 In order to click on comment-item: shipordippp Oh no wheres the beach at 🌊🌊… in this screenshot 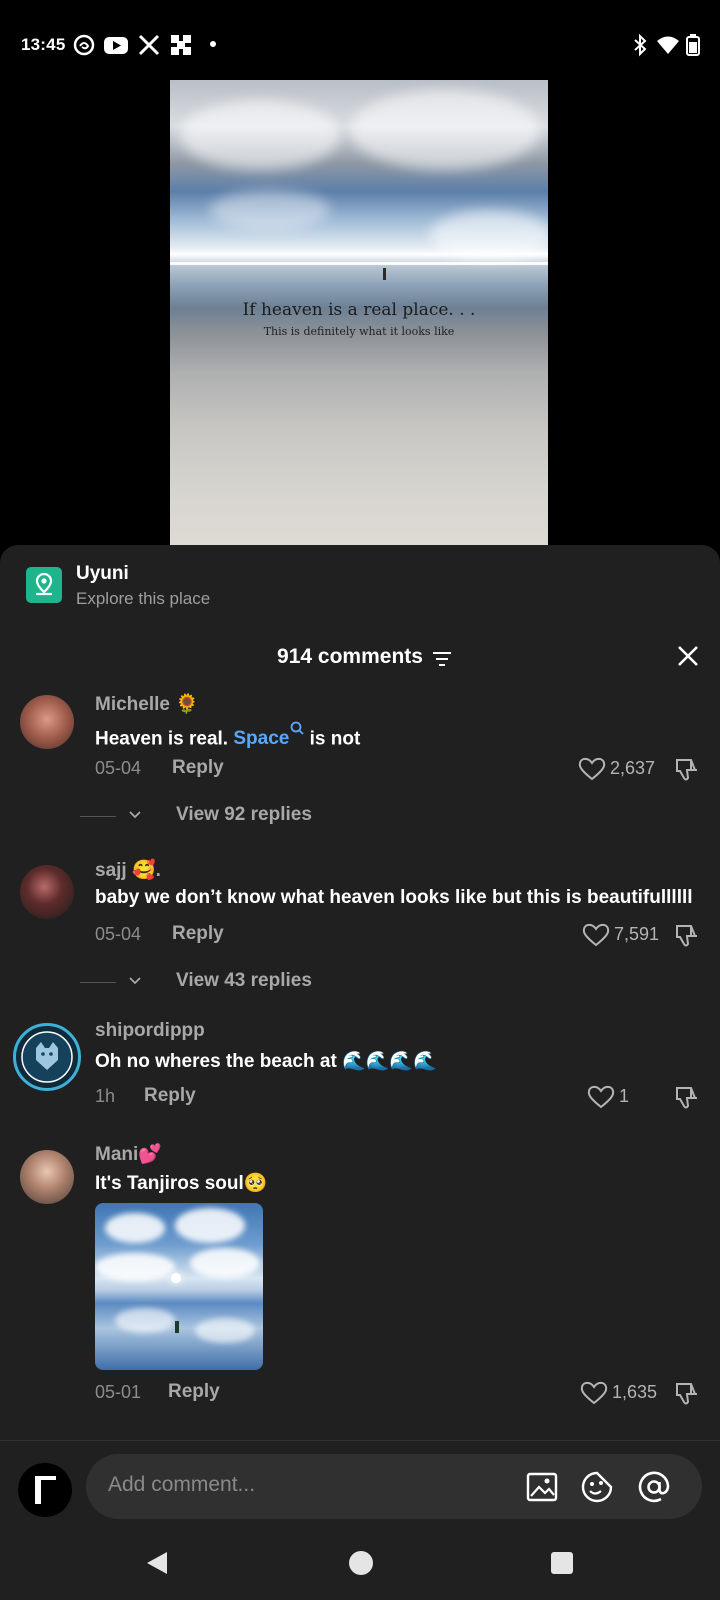, I will do `click(360, 1076)`.